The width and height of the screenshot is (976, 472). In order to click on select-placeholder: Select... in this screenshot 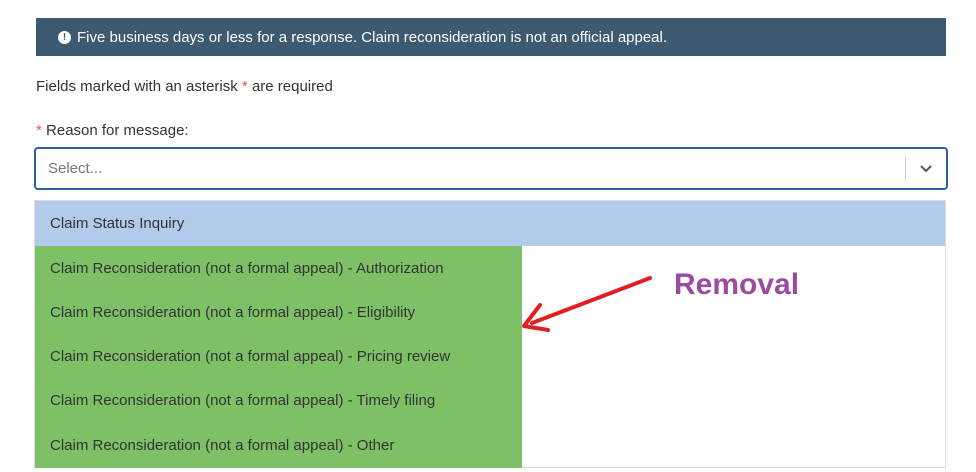, I will do `click(470, 168)`.